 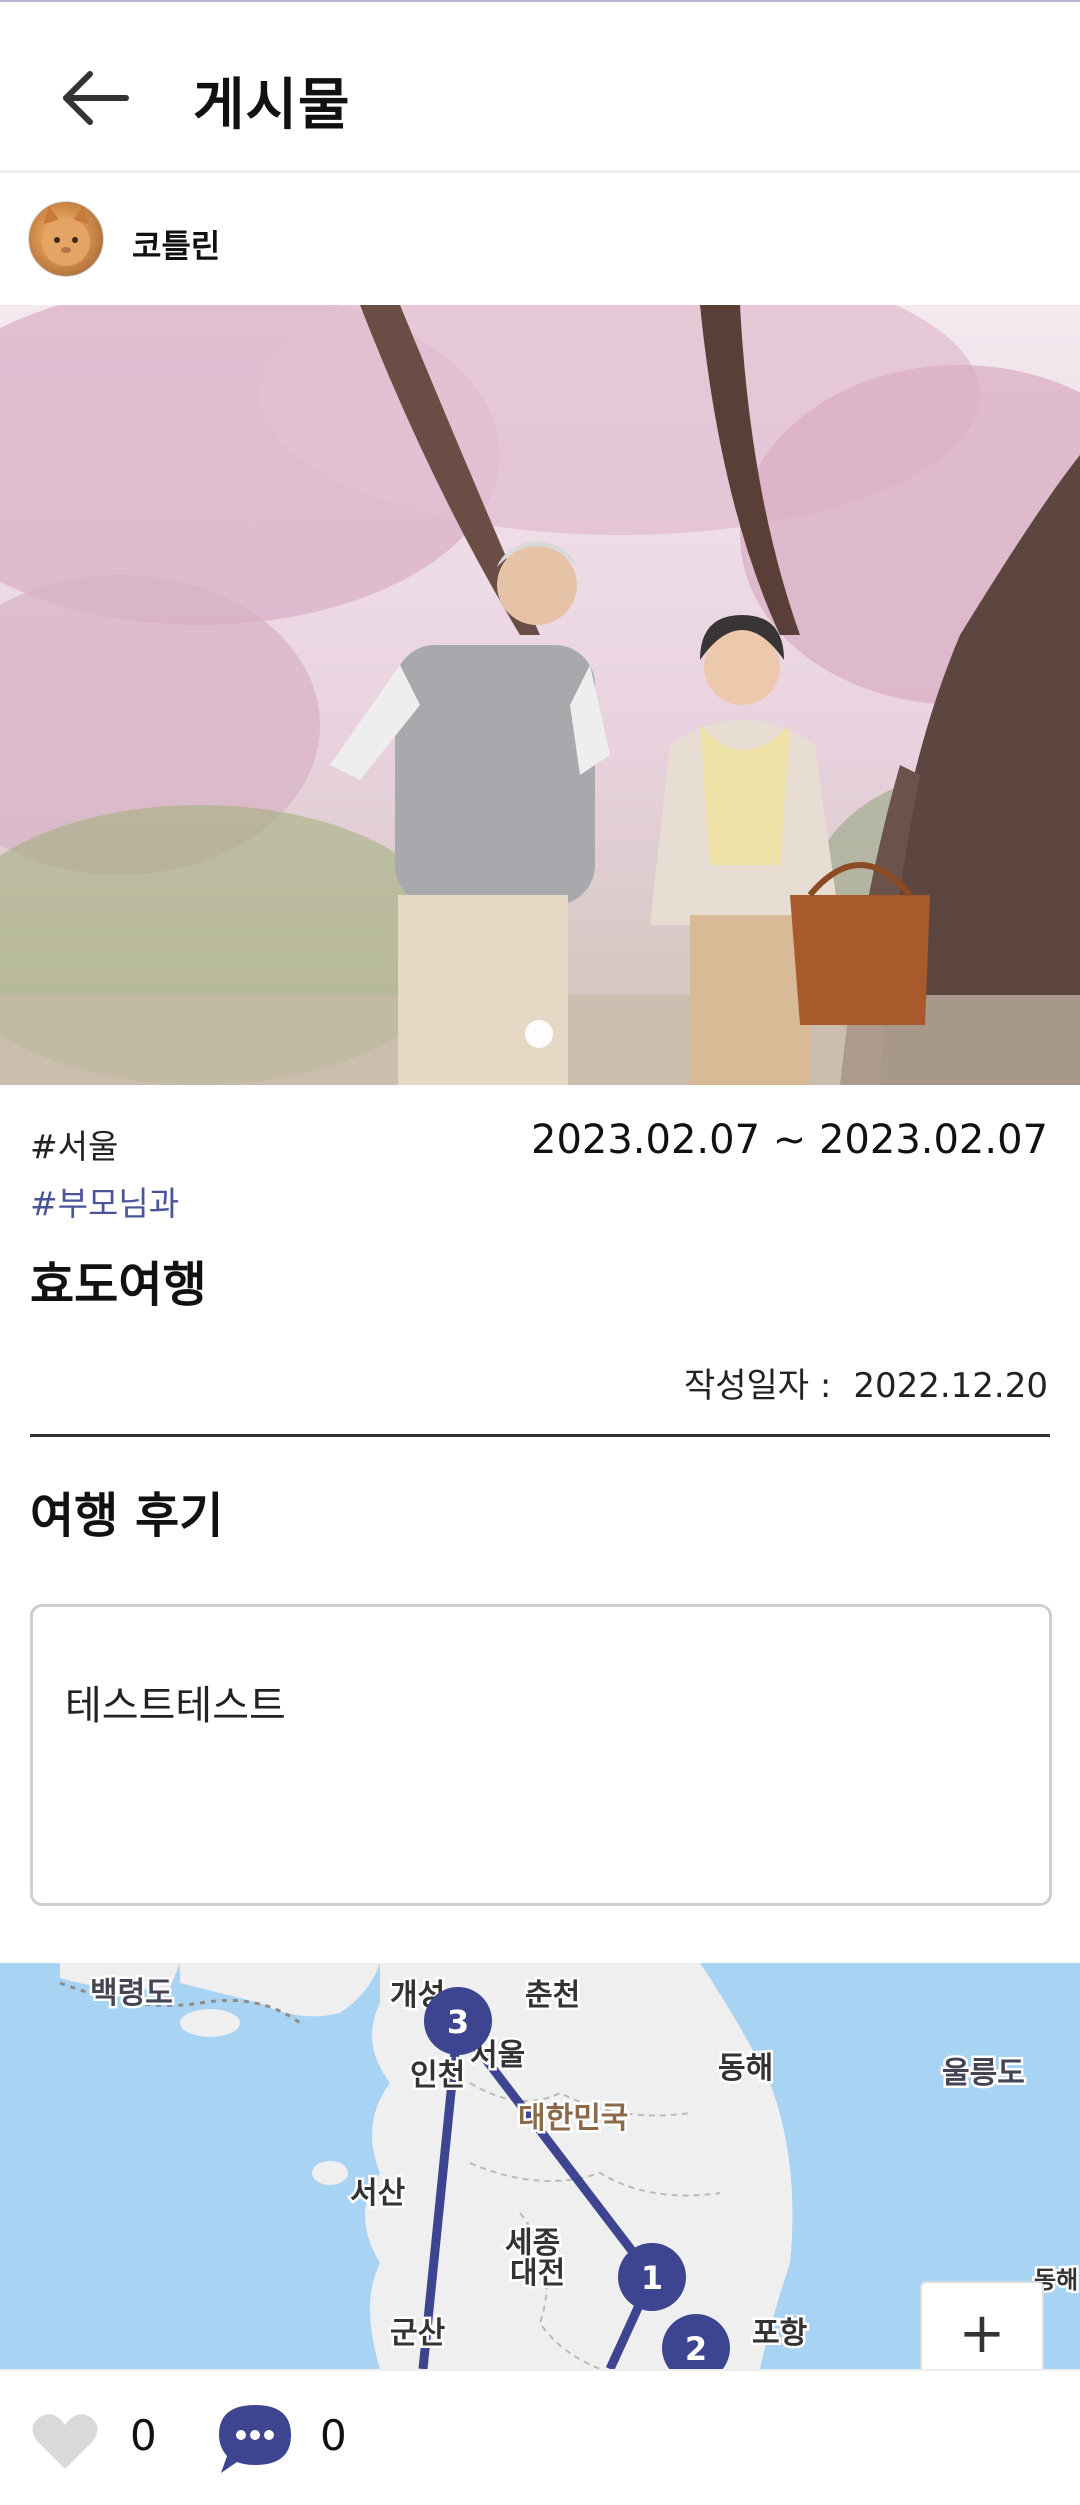 I want to click on written-date-value: 2022.12.20, so click(x=950, y=1386).